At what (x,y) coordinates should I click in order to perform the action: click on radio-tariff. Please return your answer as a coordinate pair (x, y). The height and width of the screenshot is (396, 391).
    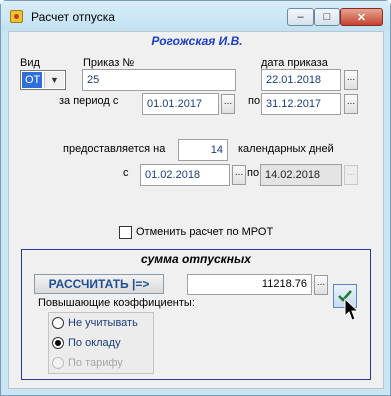
    Looking at the image, I should click on (58, 363).